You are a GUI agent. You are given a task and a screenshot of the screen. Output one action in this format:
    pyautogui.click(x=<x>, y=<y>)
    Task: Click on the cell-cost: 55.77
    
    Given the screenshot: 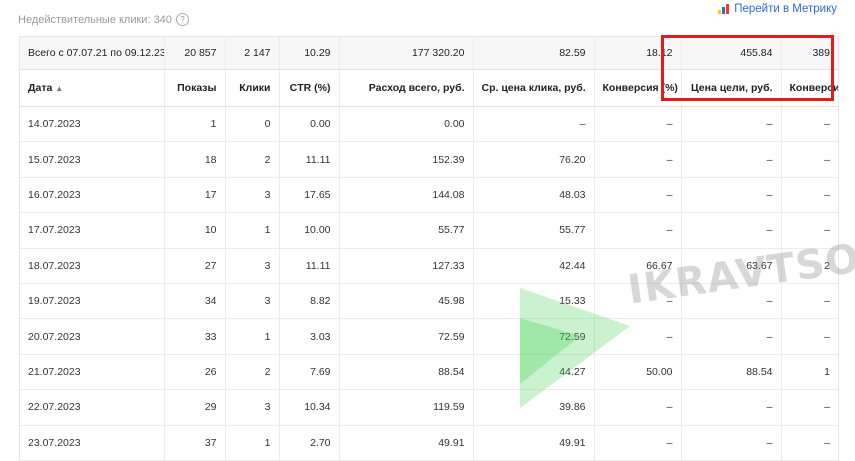 What is the action you would take?
    pyautogui.click(x=405, y=230)
    